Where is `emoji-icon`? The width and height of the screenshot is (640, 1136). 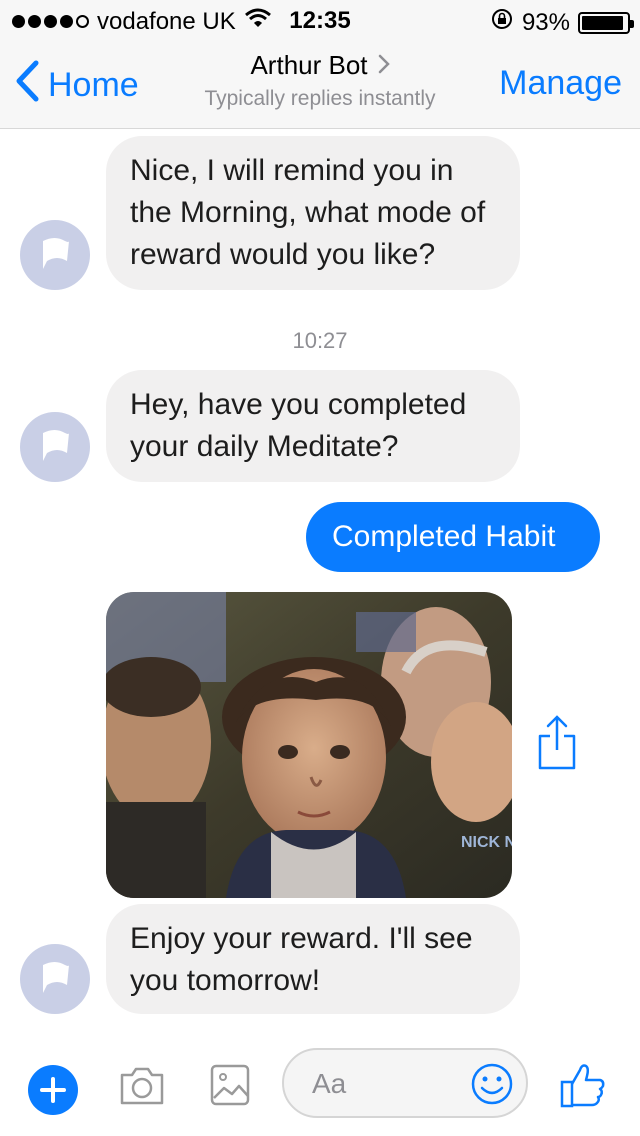
emoji-icon is located at coordinates (492, 1086).